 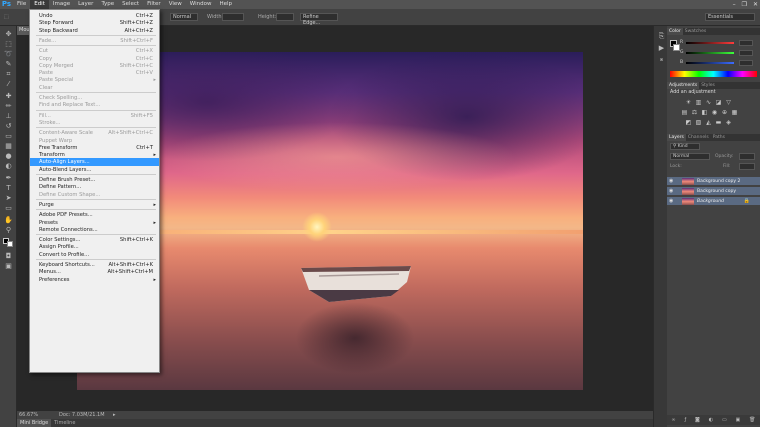 I want to click on height-field, so click(x=285, y=17).